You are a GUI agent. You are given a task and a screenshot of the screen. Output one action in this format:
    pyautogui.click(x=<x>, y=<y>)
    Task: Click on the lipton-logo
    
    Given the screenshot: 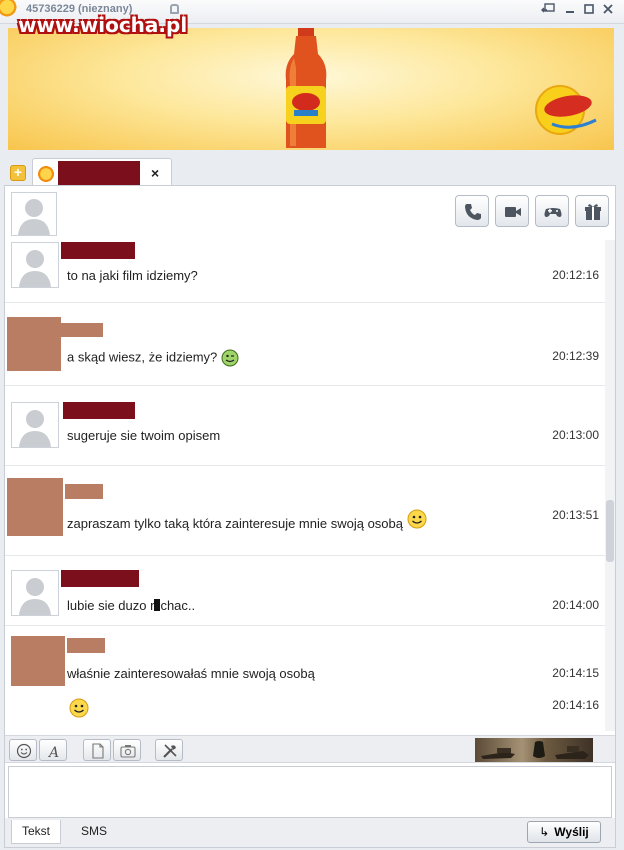 What is the action you would take?
    pyautogui.click(x=566, y=110)
    